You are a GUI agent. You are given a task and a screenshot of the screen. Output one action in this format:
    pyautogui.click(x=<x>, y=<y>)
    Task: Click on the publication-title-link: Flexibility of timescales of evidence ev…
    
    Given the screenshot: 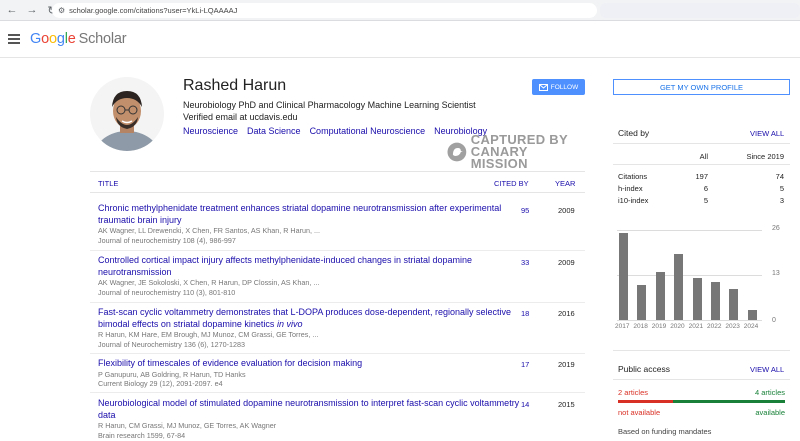 What is the action you would take?
    pyautogui.click(x=318, y=364)
    